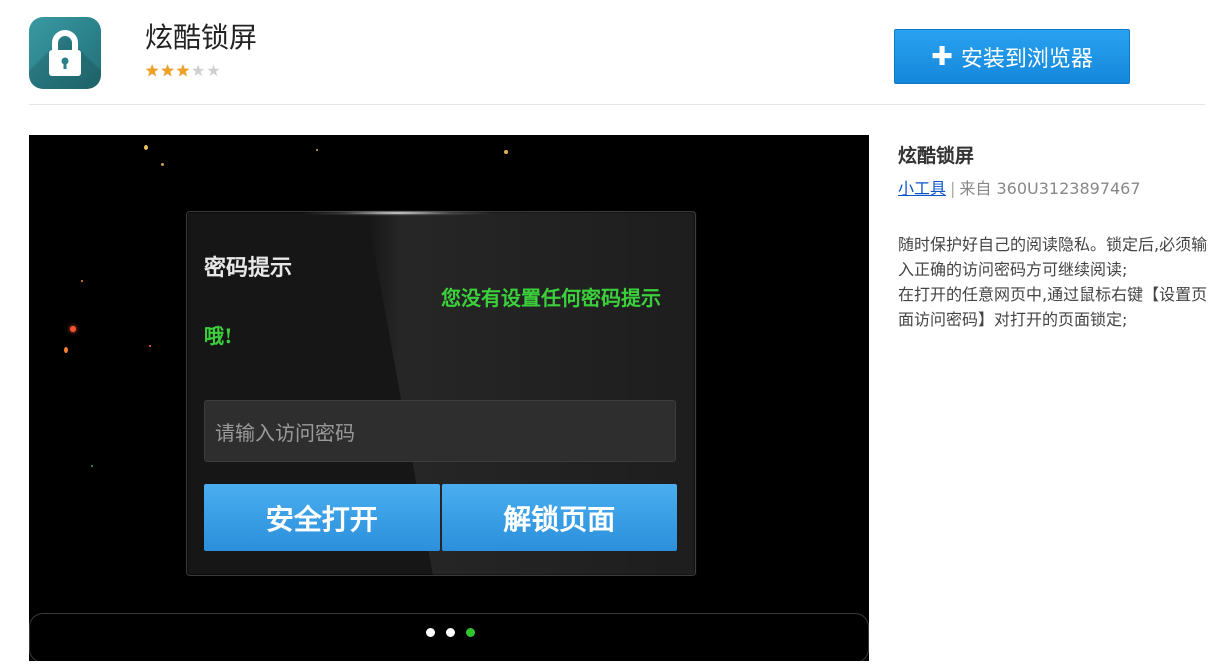 The image size is (1222, 671). Describe the element at coordinates (1053, 307) in the screenshot. I see `description-paragraph: 在打开的任意网页中,通过鼠标右键【设置页面访问密码】对打开的页面锁定;` at that location.